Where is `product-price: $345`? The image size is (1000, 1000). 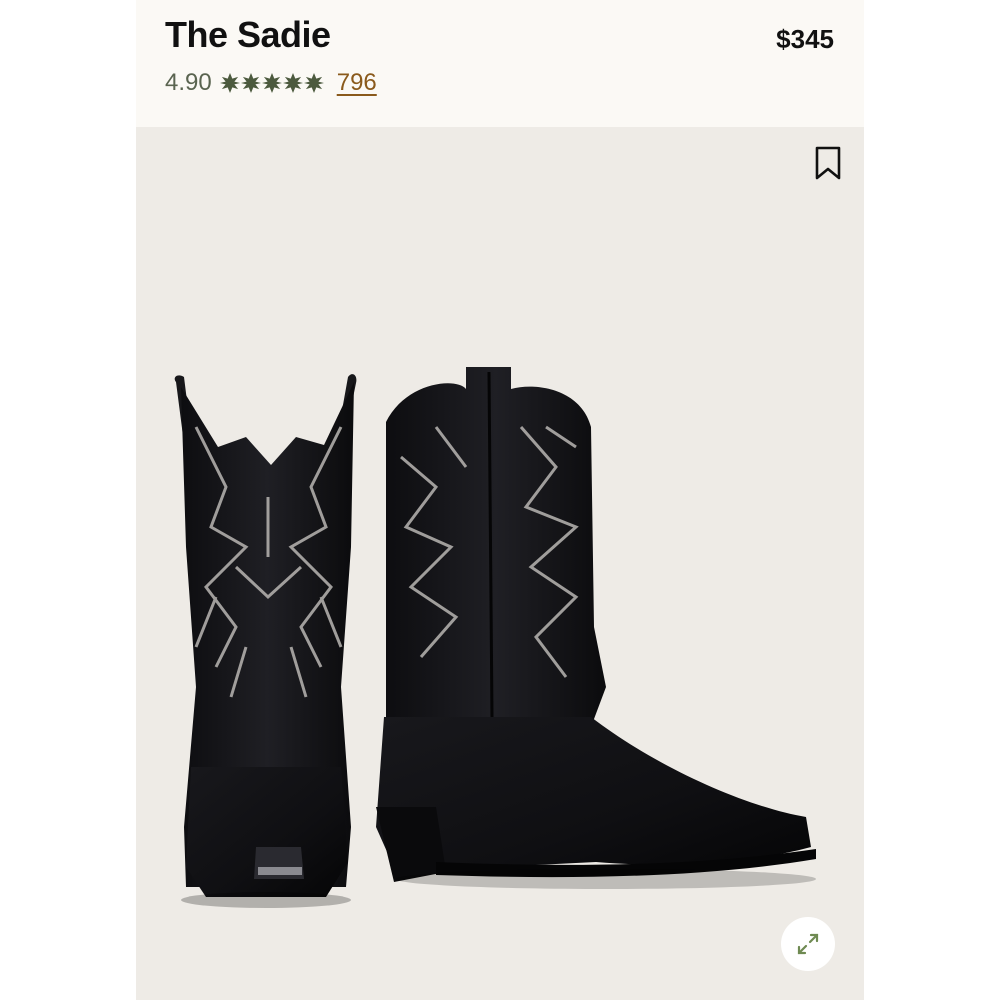
product-price: $345 is located at coordinates (805, 39).